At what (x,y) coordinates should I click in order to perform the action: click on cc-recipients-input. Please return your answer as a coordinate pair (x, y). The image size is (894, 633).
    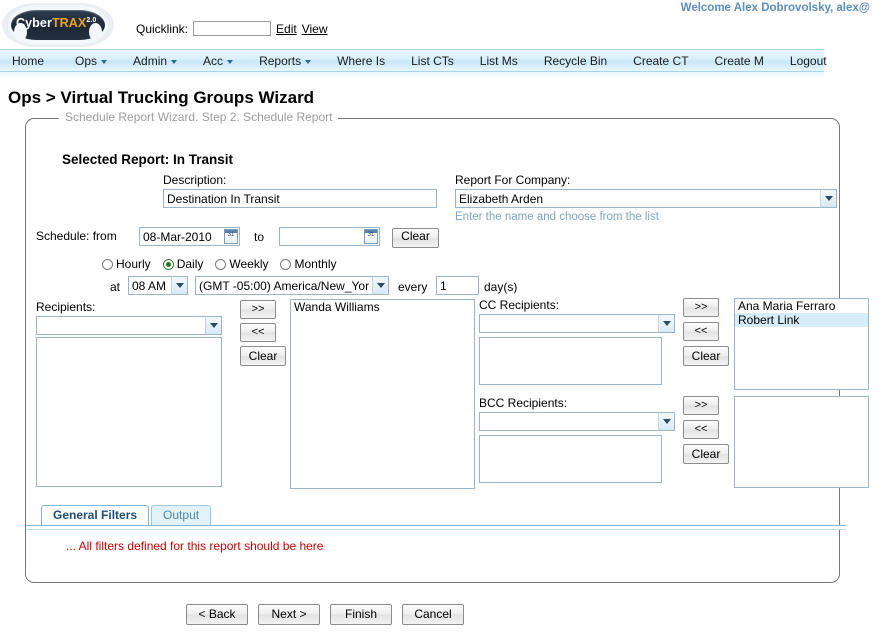
    Looking at the image, I should click on (577, 323).